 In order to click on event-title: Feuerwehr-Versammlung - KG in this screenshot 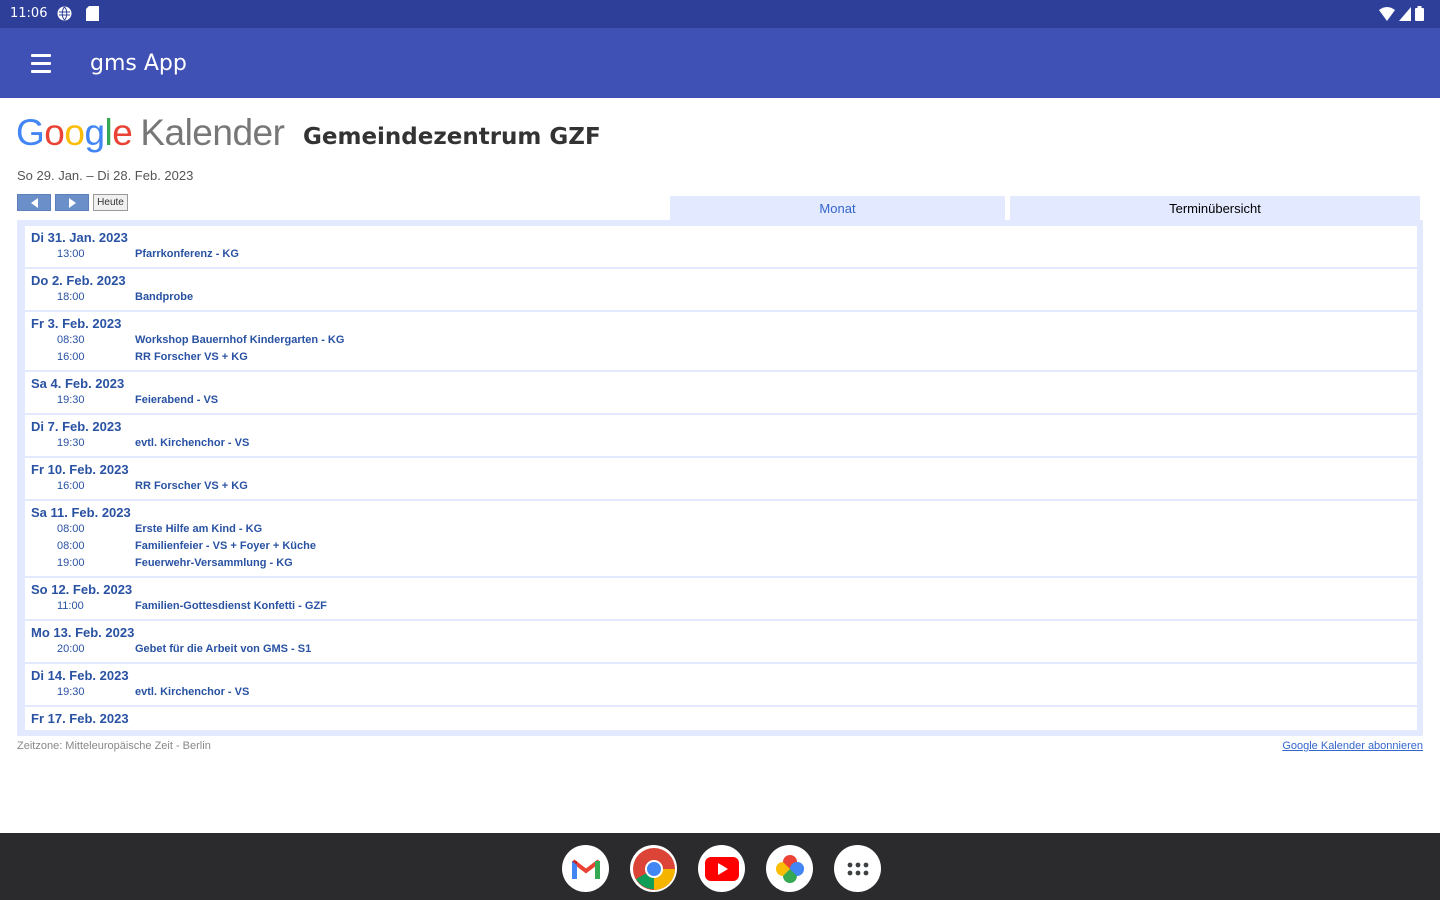, I will do `click(214, 563)`.